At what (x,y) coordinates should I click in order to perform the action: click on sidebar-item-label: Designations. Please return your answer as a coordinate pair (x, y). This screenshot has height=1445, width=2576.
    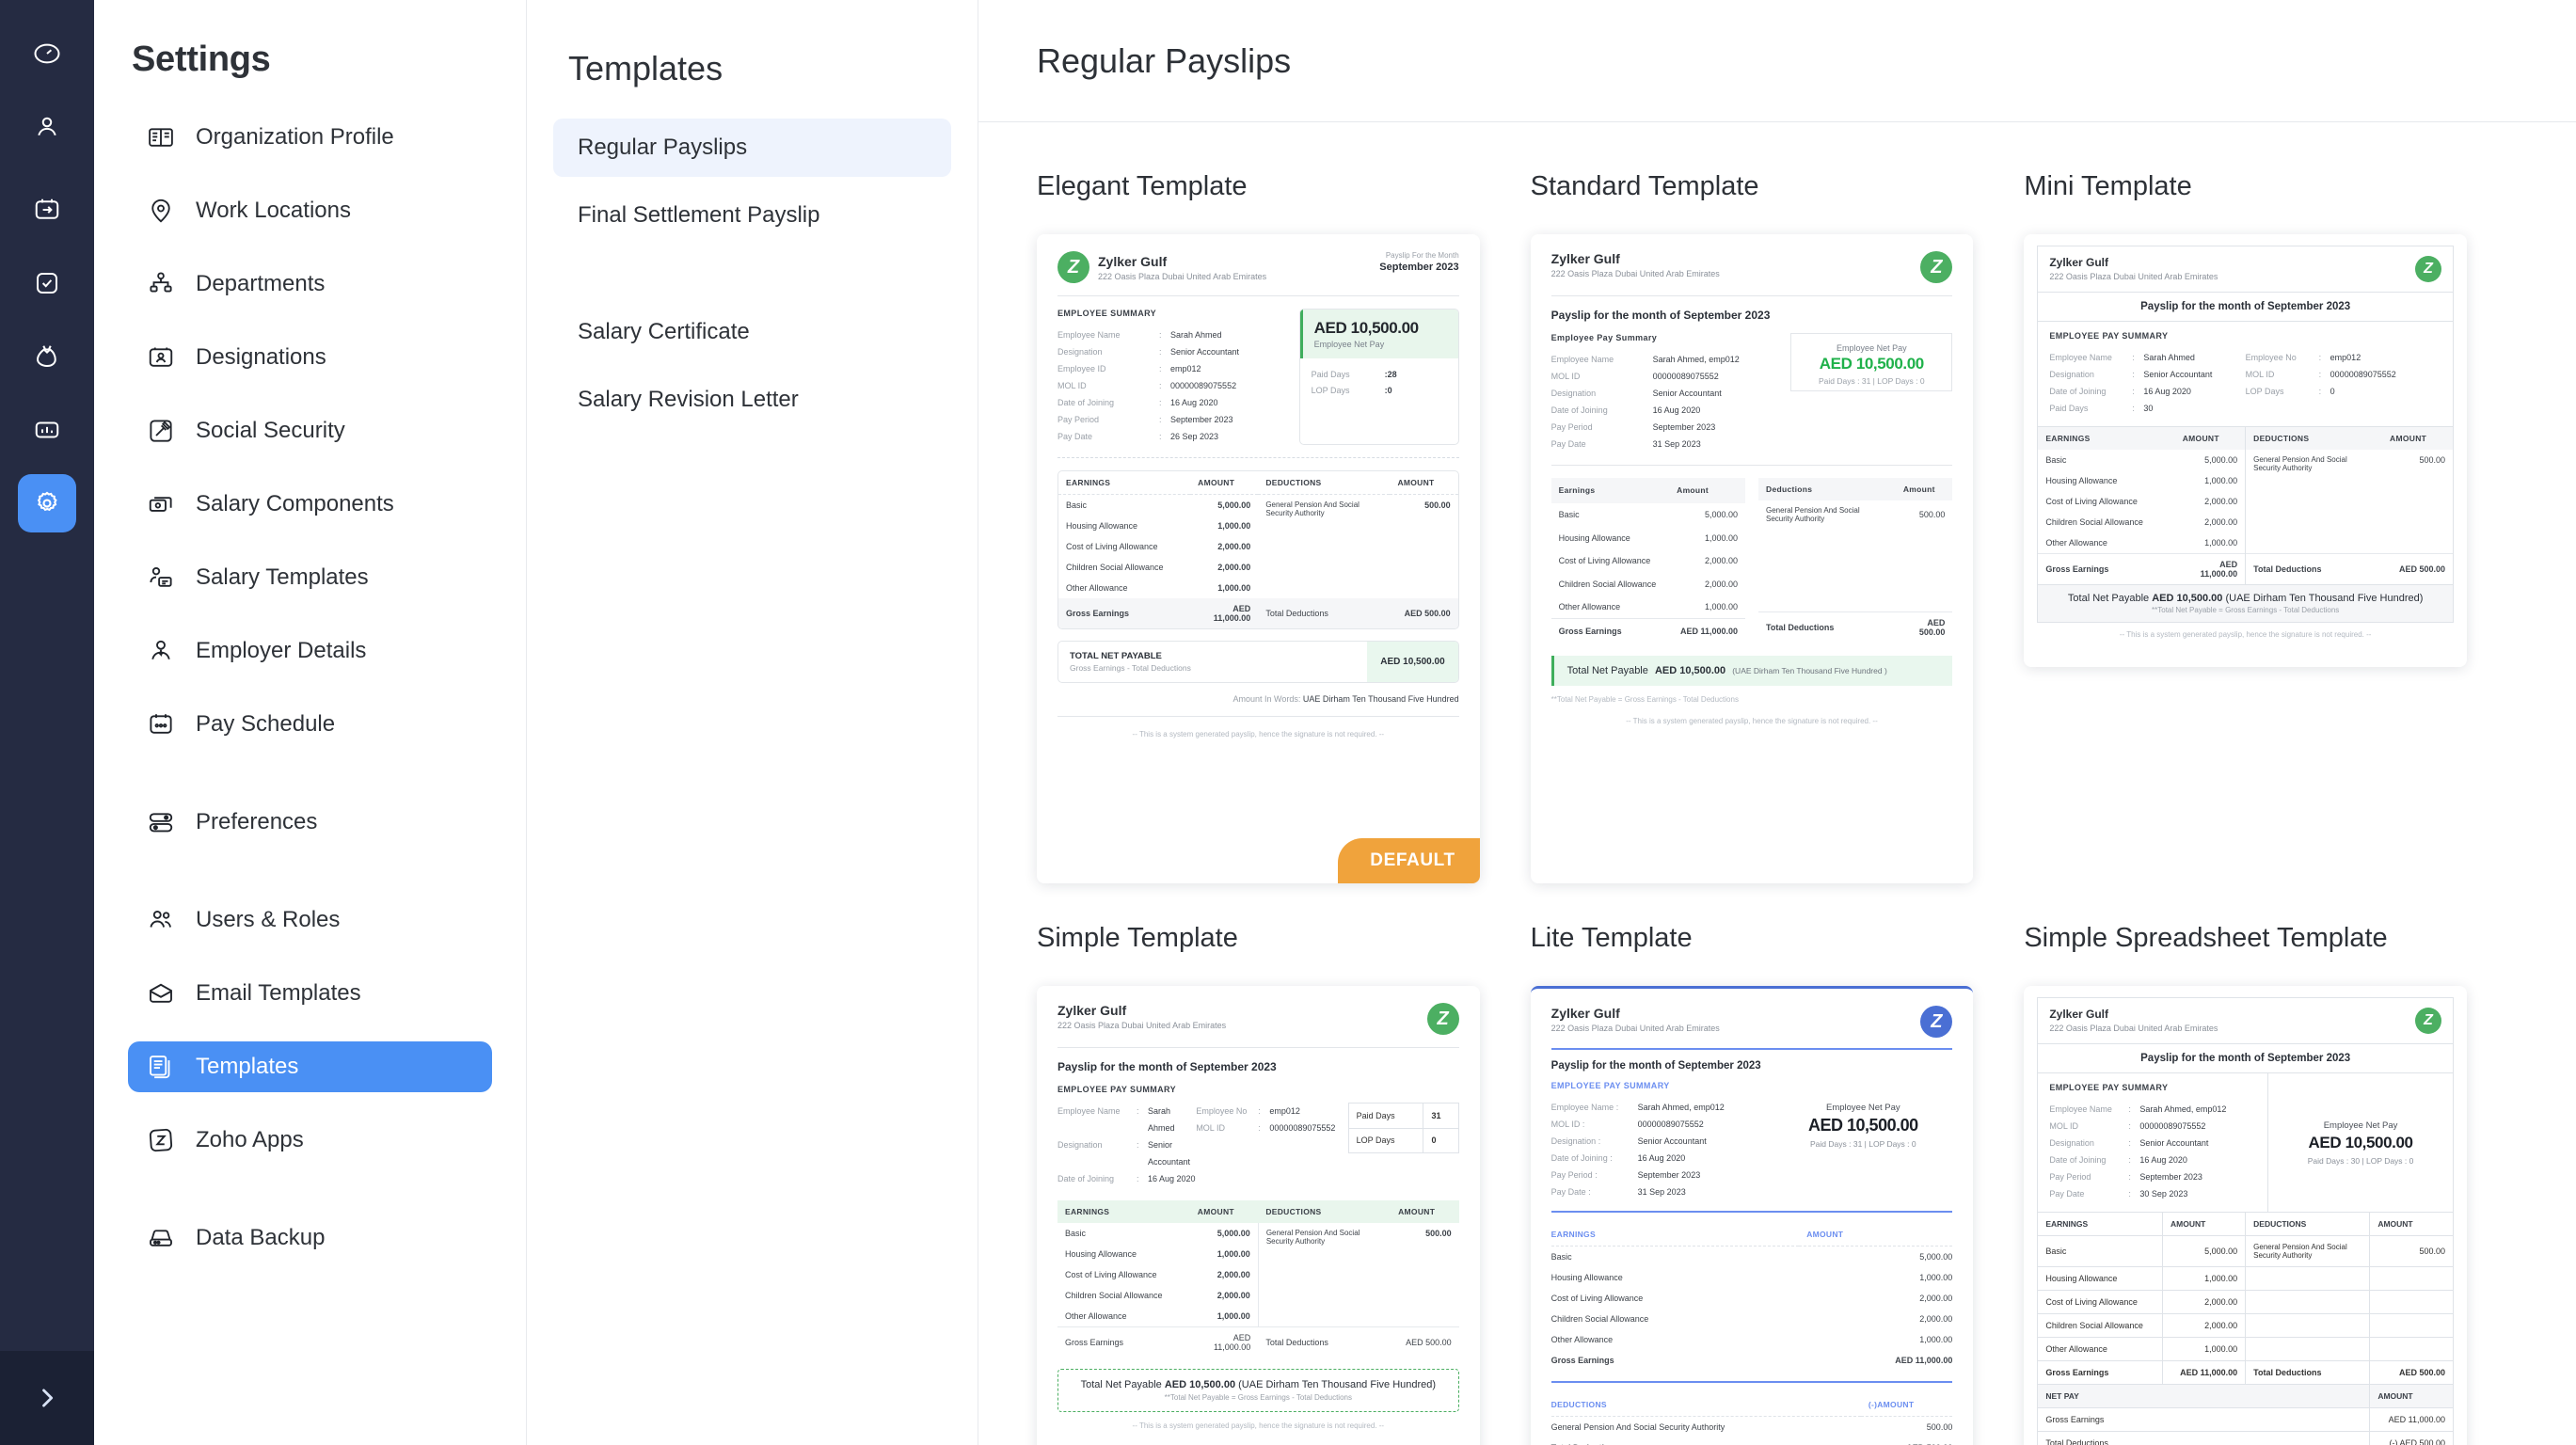
    Looking at the image, I should click on (261, 357).